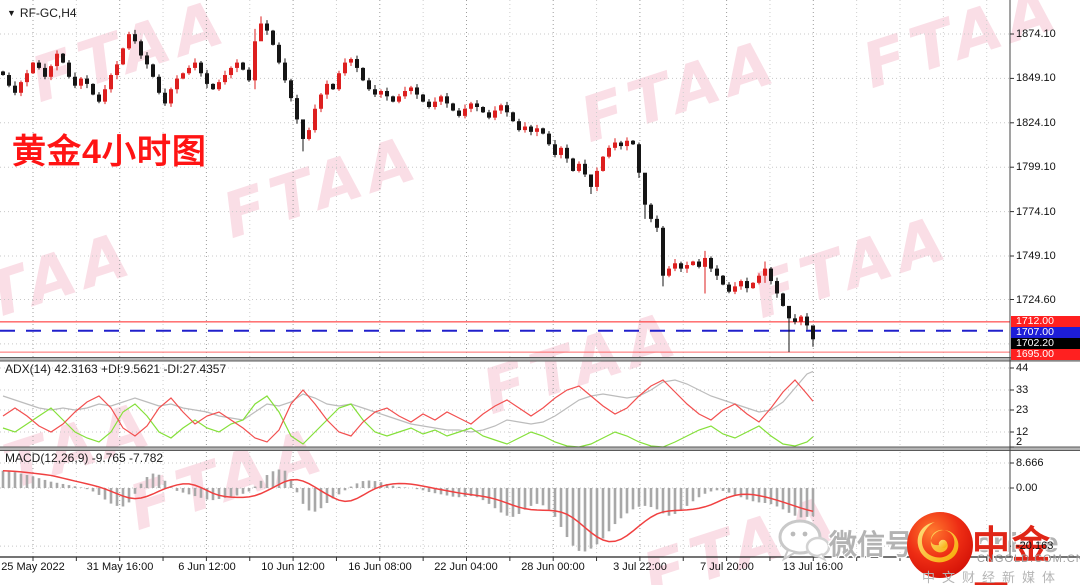 This screenshot has width=1080, height=585. I want to click on date-tick-label: 3 Jul 22:00, so click(640, 567).